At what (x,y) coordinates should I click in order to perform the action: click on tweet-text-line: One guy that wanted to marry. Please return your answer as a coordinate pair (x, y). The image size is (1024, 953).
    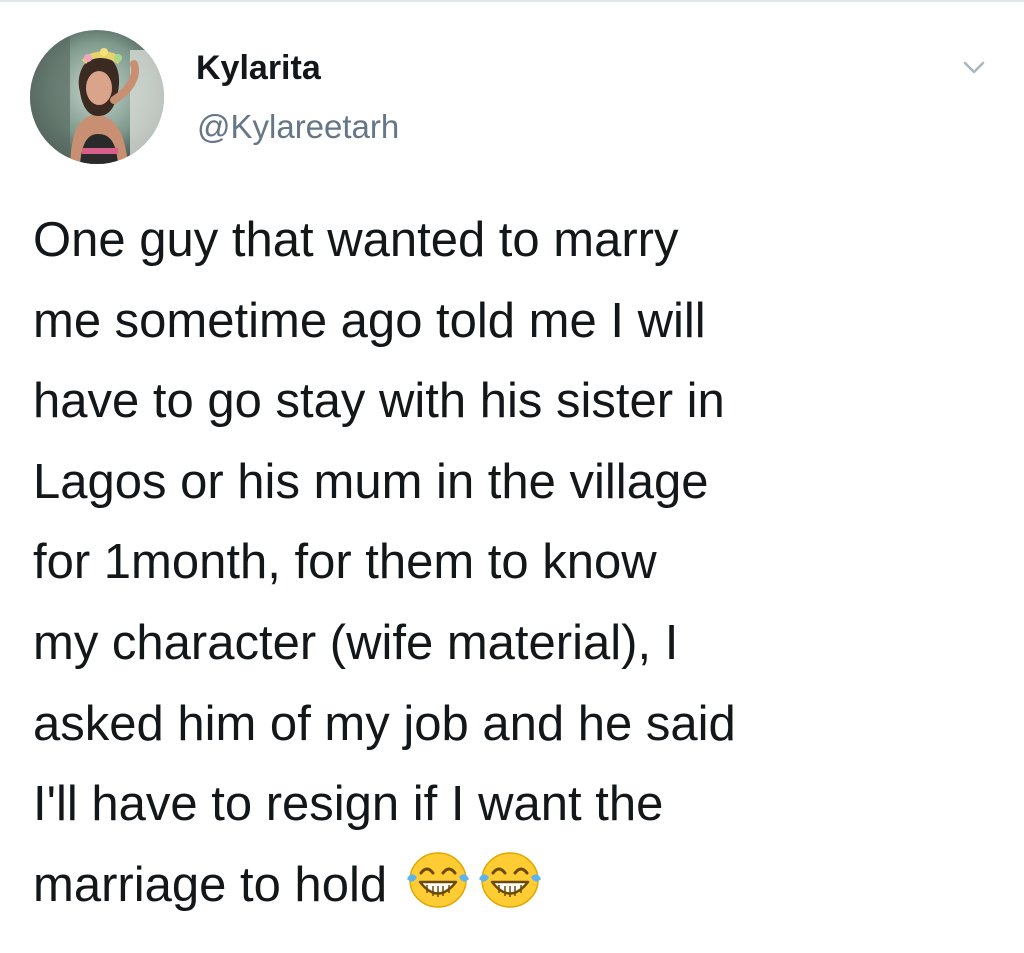
    Looking at the image, I should click on (356, 240).